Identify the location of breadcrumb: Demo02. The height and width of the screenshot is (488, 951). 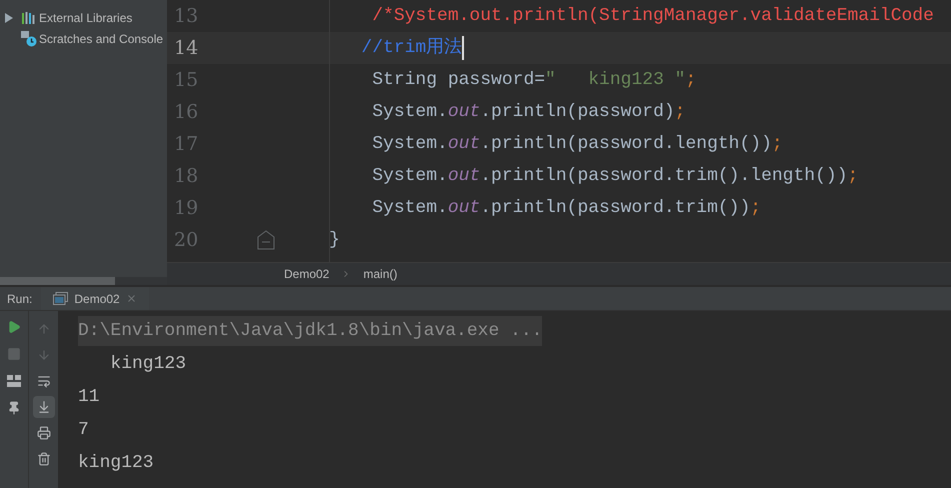
(307, 274).